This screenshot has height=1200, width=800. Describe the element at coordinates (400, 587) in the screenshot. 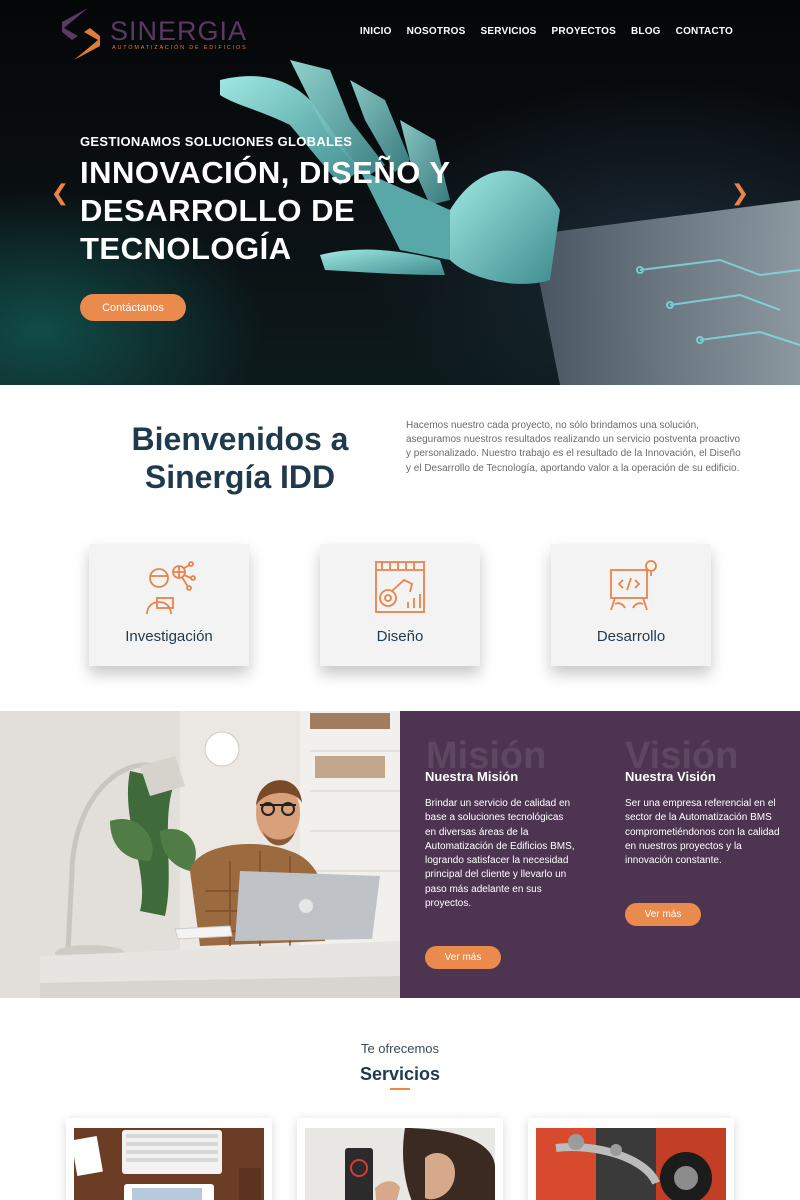

I see `design-icon` at that location.